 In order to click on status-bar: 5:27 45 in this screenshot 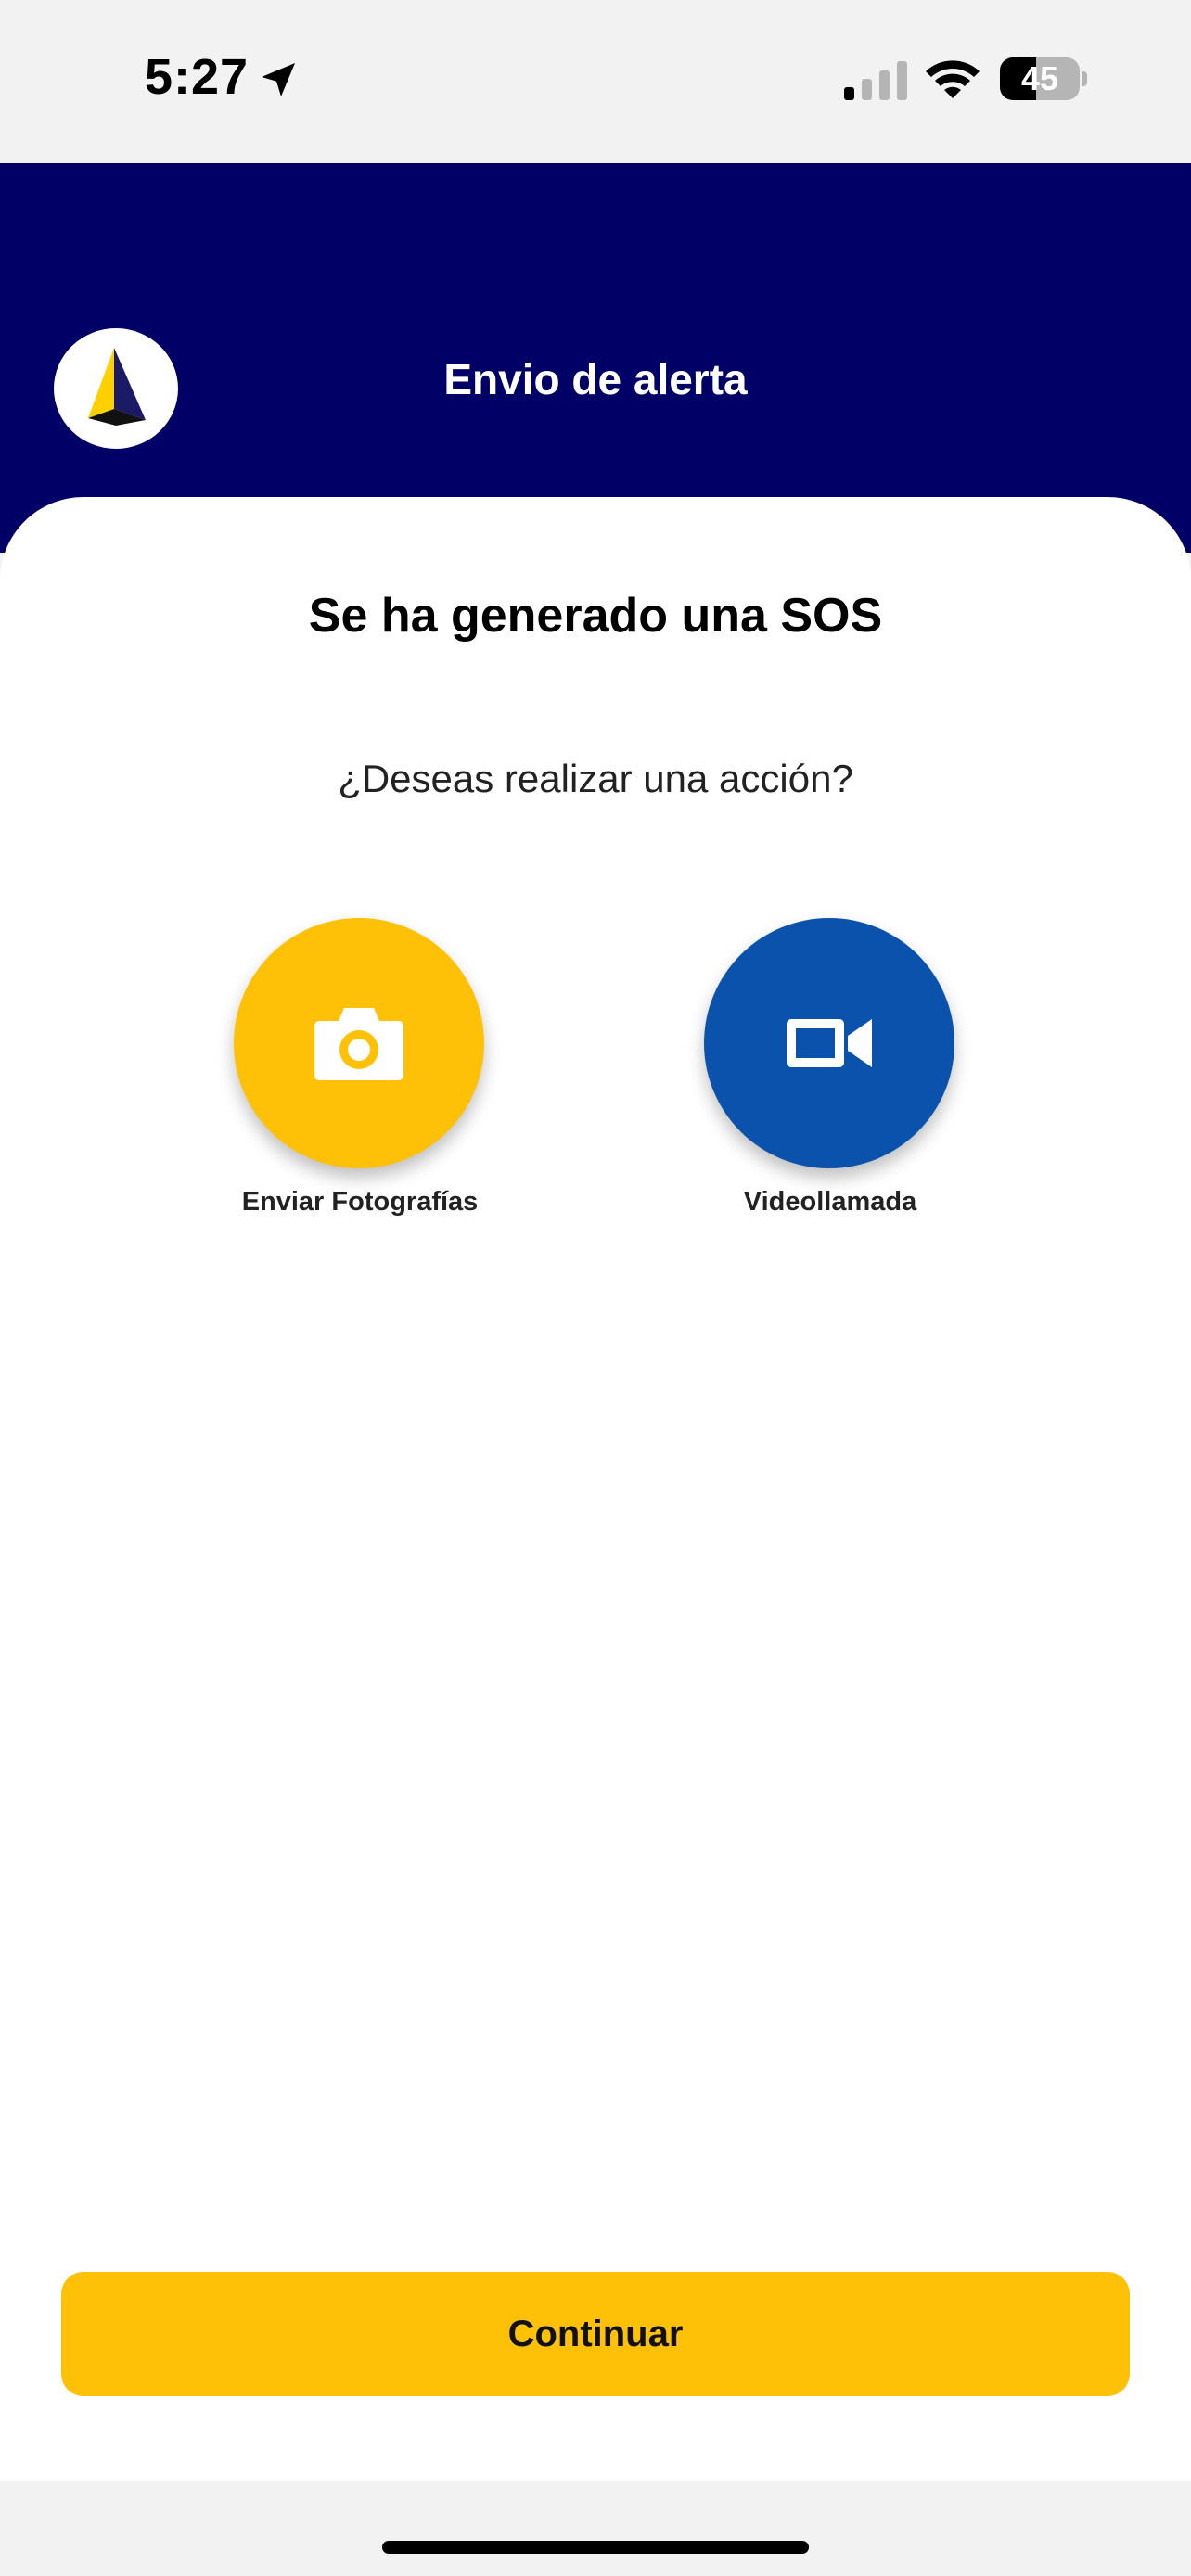, I will do `click(595, 81)`.